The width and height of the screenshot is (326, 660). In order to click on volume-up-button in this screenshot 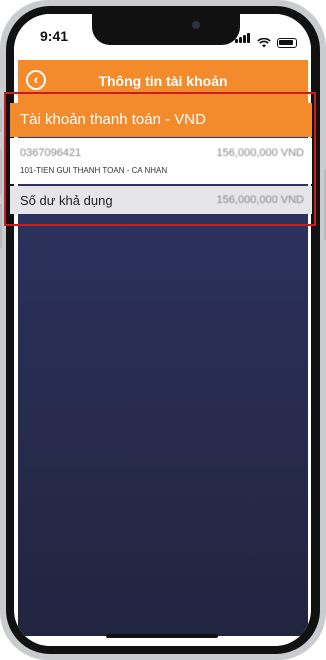, I will do `click(1, 172)`.